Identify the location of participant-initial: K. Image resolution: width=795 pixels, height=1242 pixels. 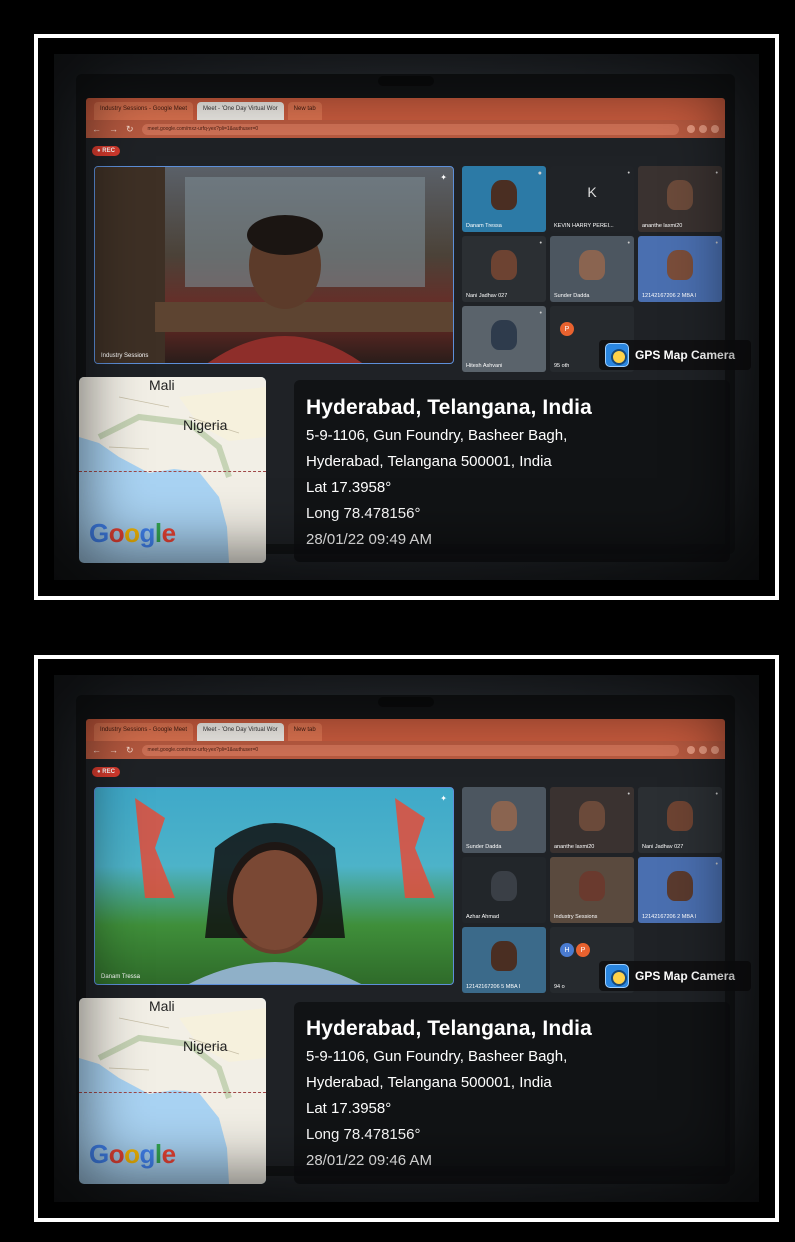
(592, 192).